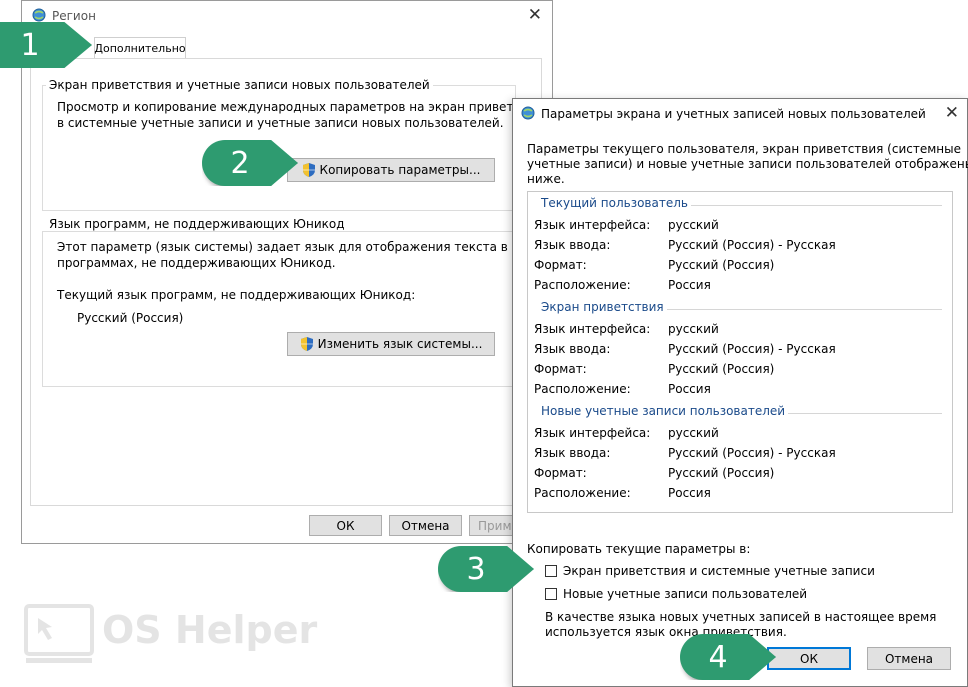  I want to click on region-close-icon: ✕, so click(535, 15).